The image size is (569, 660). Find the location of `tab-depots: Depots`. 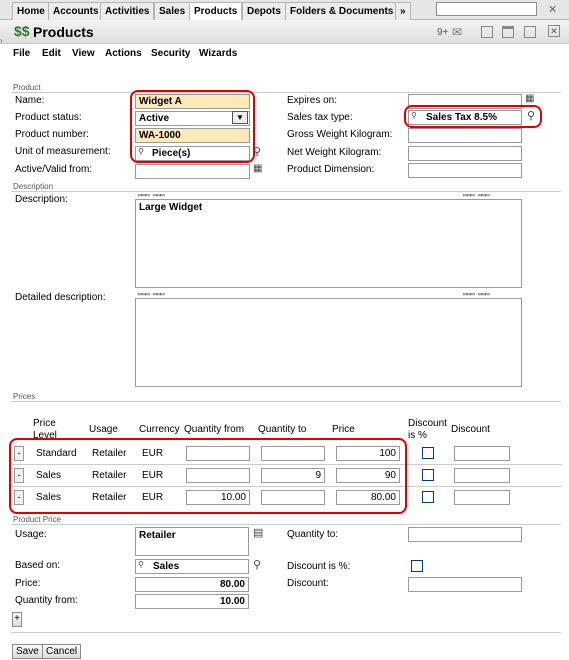

tab-depots: Depots is located at coordinates (264, 11).